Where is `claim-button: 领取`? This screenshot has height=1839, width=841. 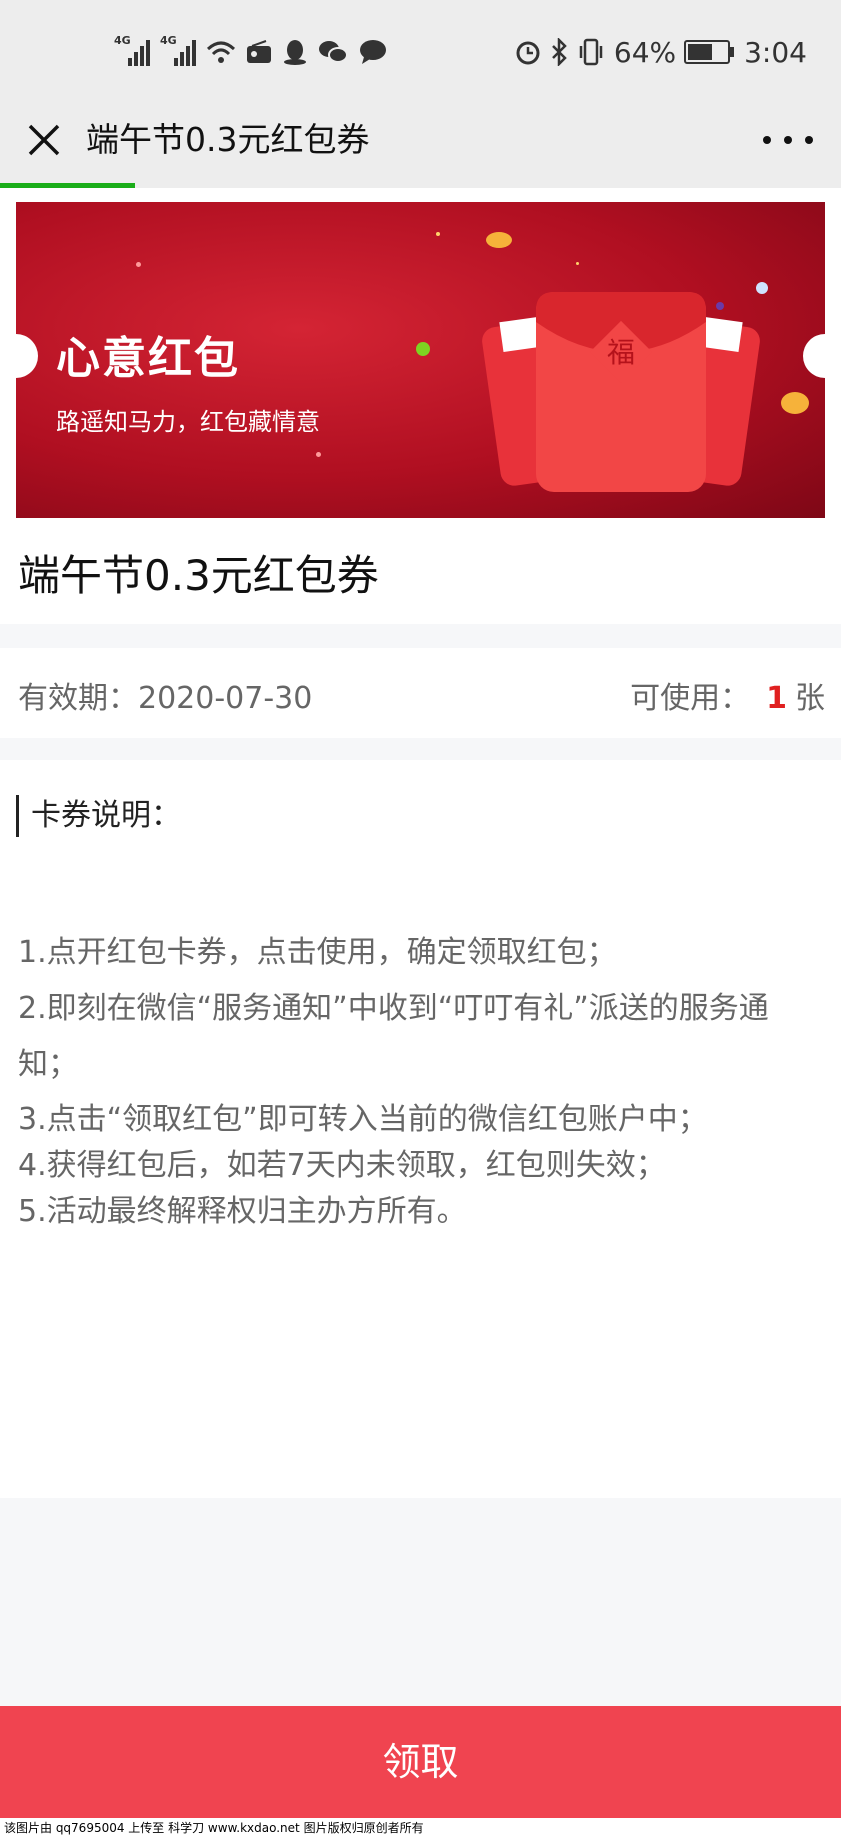 claim-button: 领取 is located at coordinates (420, 1762).